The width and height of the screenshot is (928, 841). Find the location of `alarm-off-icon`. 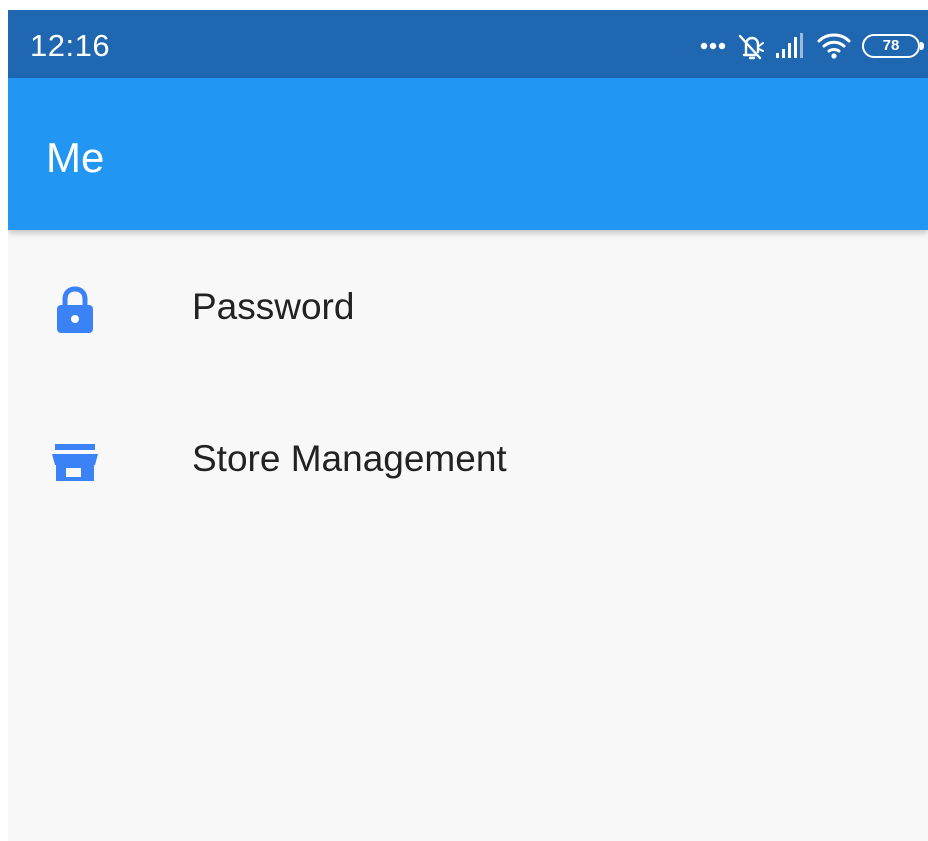

alarm-off-icon is located at coordinates (750, 46).